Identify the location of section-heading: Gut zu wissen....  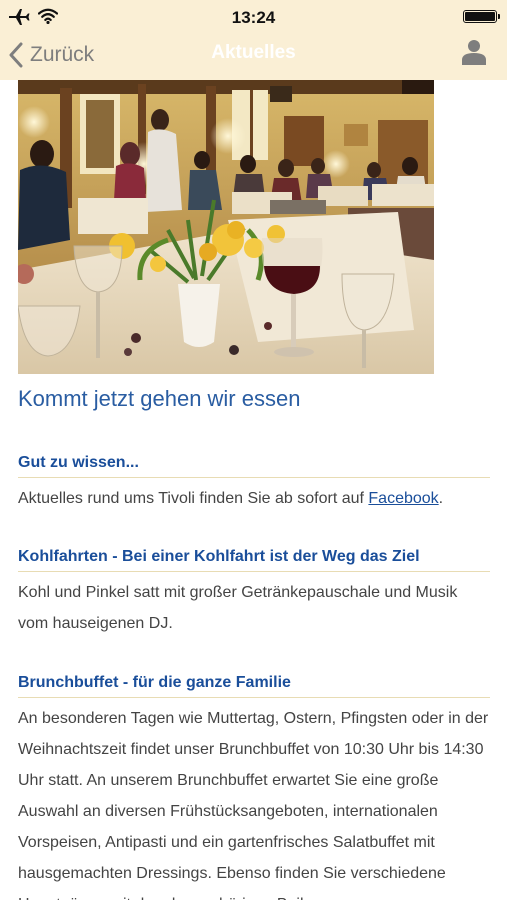
(254, 466).